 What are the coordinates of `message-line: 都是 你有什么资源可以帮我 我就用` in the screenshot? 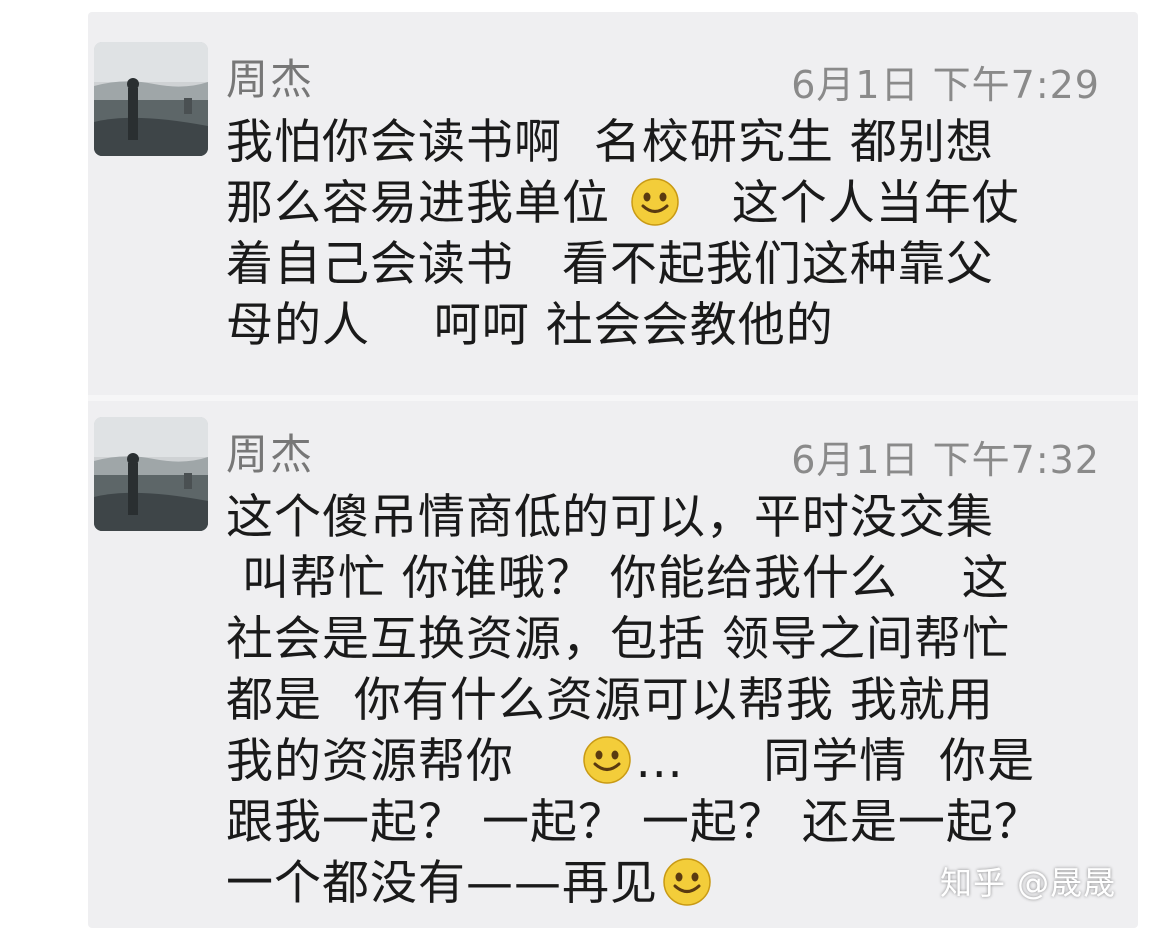 It's located at (666, 700).